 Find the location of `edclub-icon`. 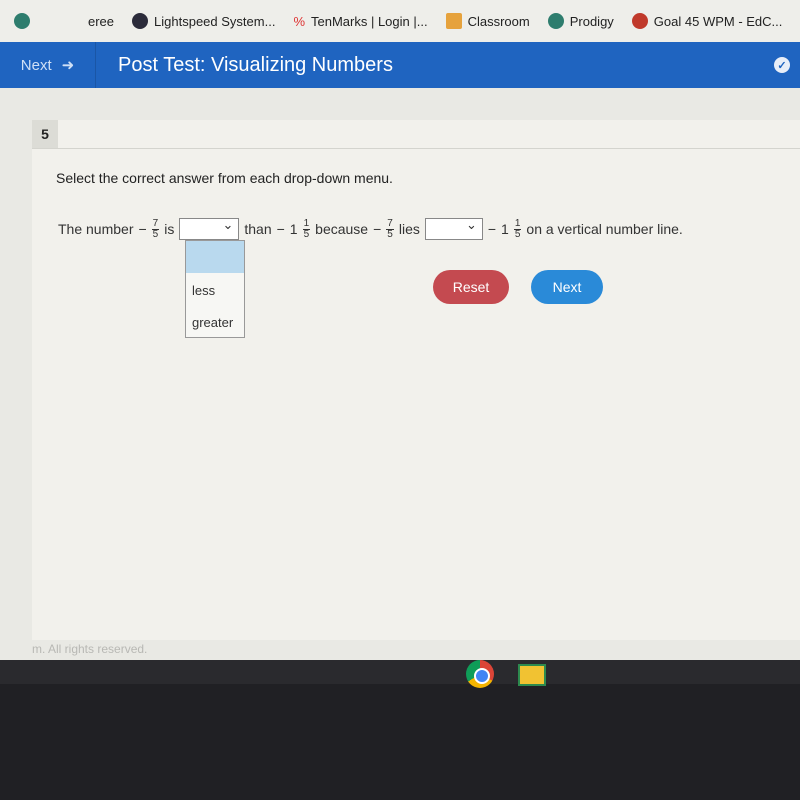

edclub-icon is located at coordinates (639, 21).